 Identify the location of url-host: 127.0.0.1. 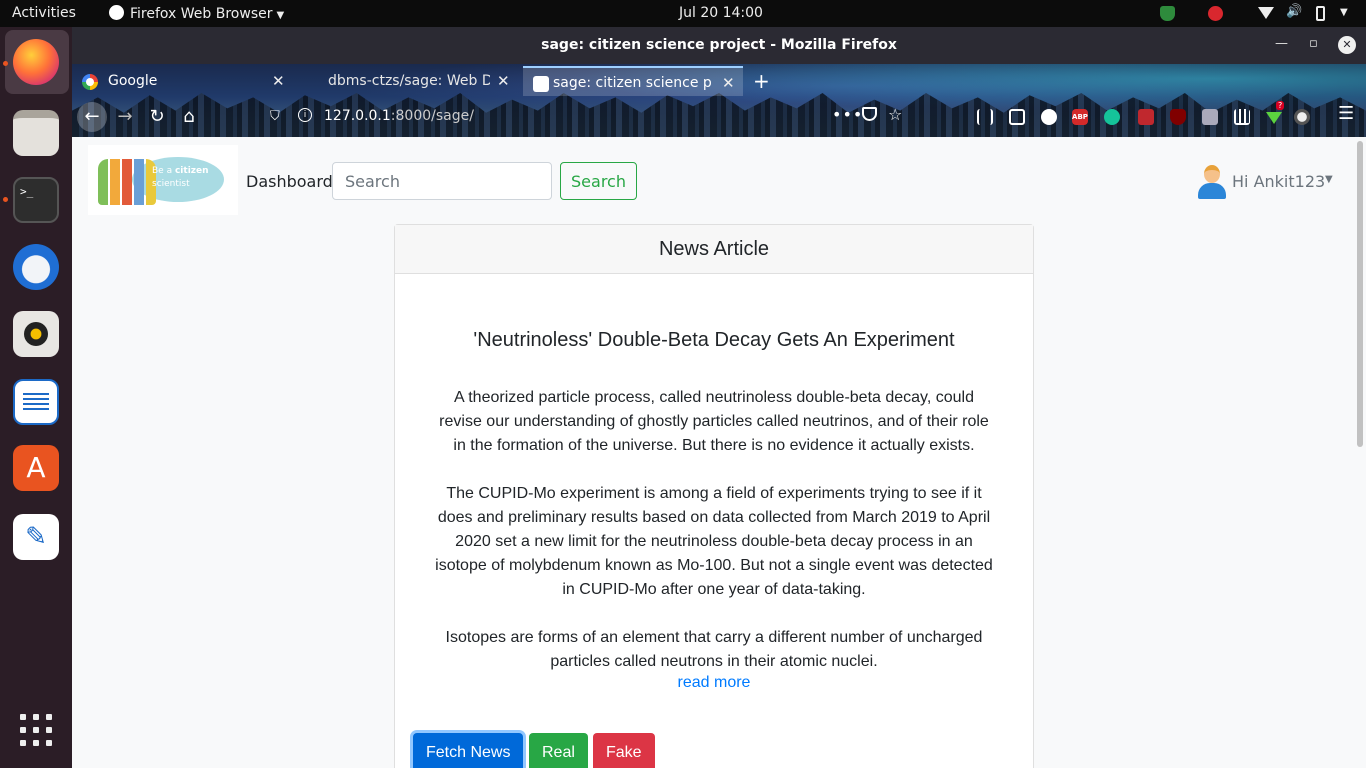
(357, 116).